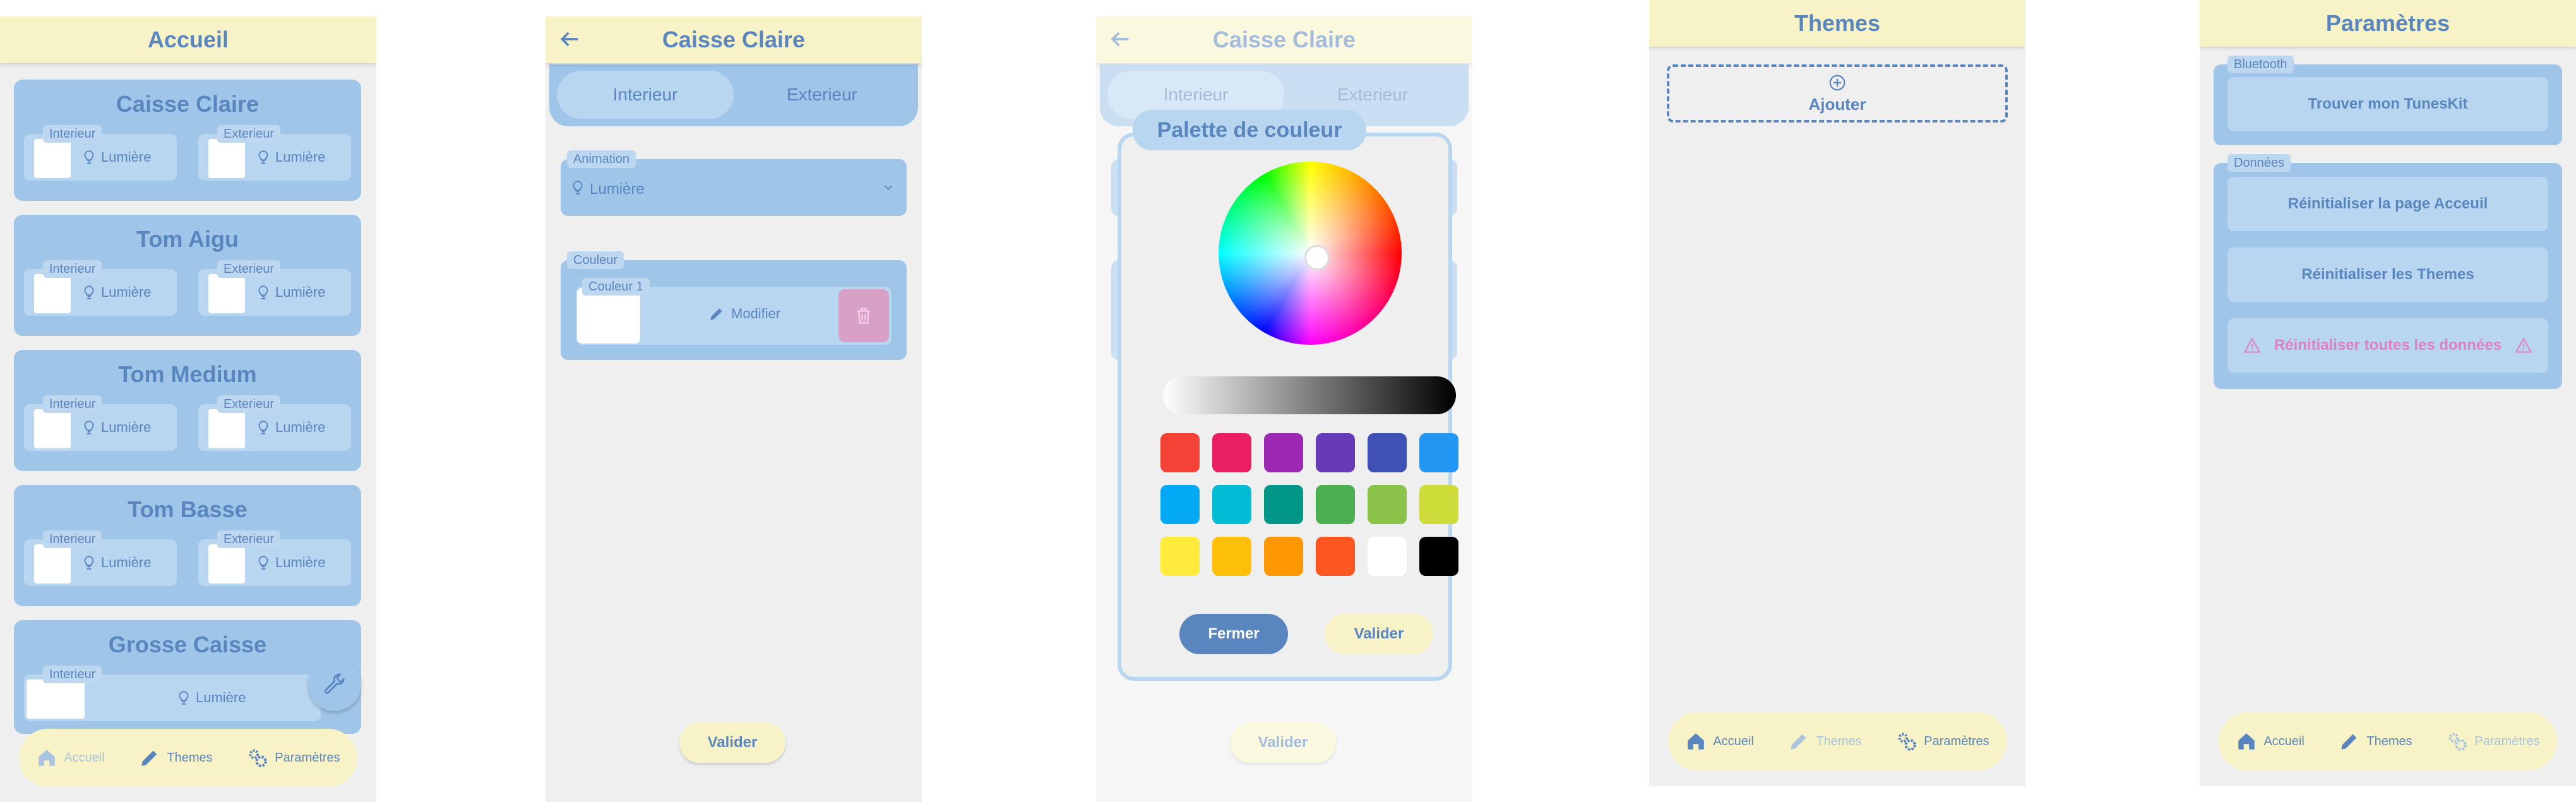 This screenshot has width=2576, height=802. Describe the element at coordinates (334, 684) in the screenshot. I see `wrench-fab-button` at that location.